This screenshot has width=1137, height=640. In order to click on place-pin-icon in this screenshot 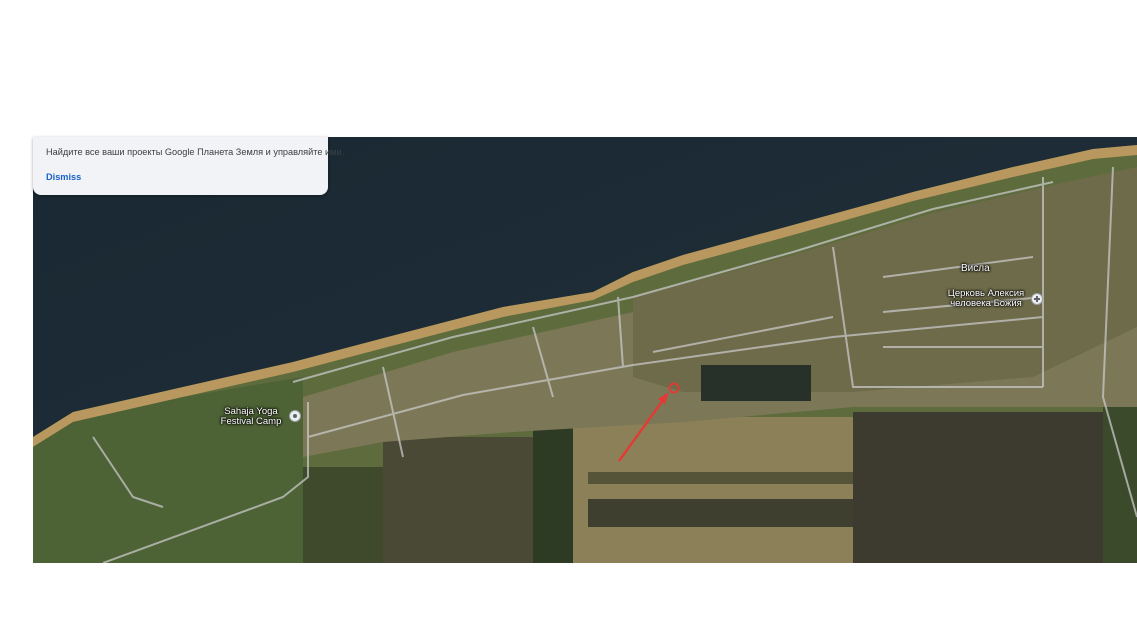, I will do `click(295, 416)`.